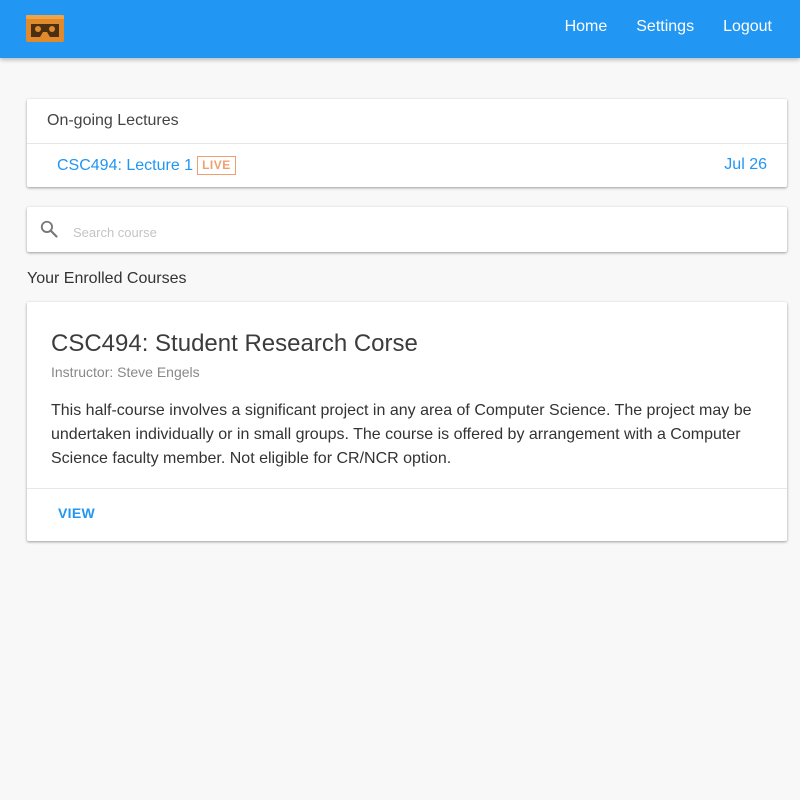  Describe the element at coordinates (586, 27) in the screenshot. I see `nav-home-link: Home` at that location.